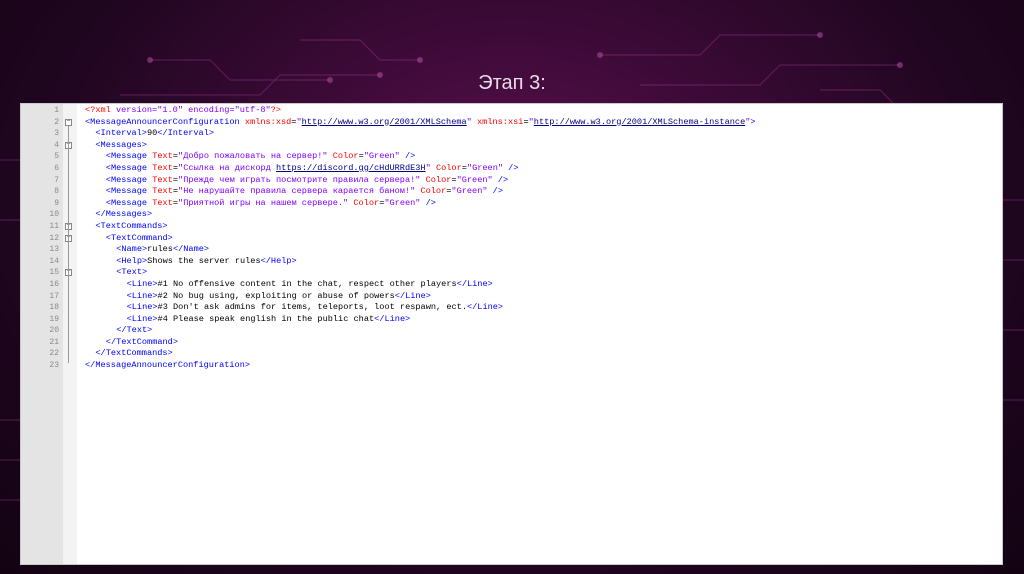 The image size is (1024, 574). Describe the element at coordinates (56, 180) in the screenshot. I see `line-number: 7` at that location.